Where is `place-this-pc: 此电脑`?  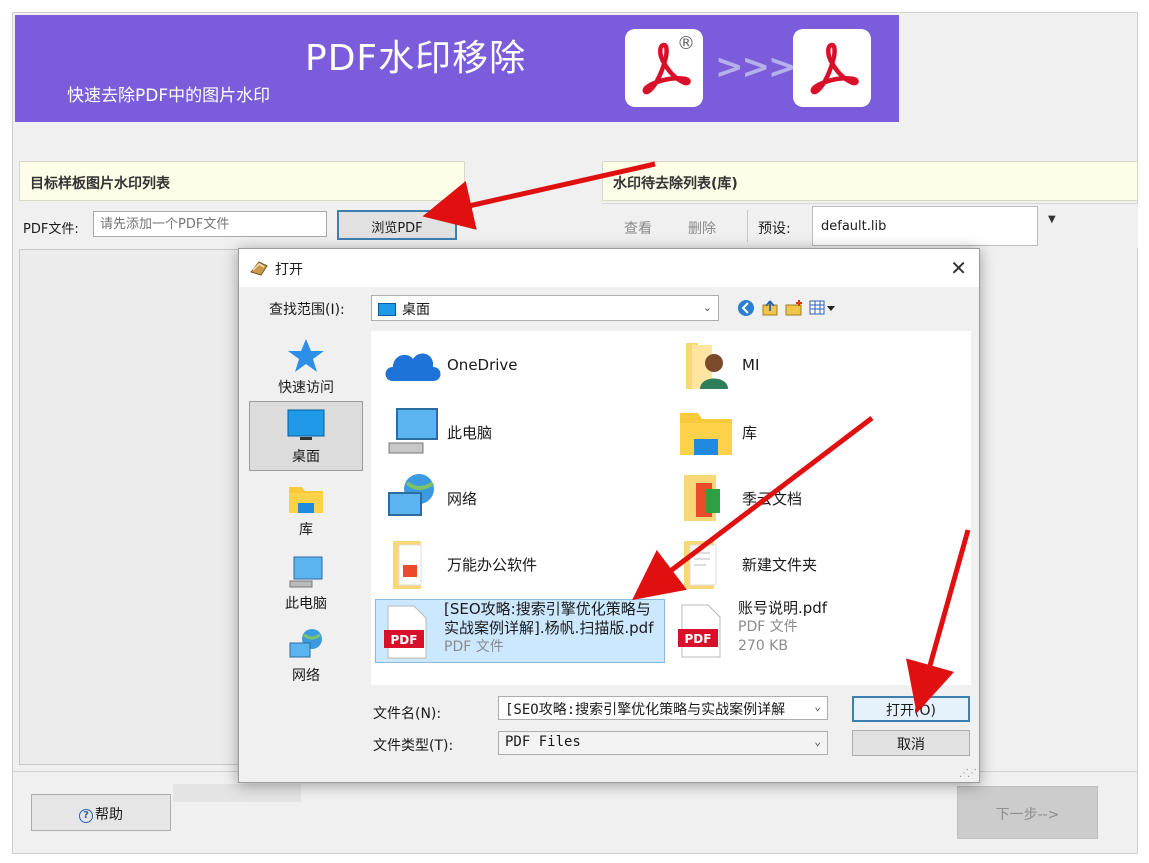
place-this-pc: 此电脑 is located at coordinates (306, 584).